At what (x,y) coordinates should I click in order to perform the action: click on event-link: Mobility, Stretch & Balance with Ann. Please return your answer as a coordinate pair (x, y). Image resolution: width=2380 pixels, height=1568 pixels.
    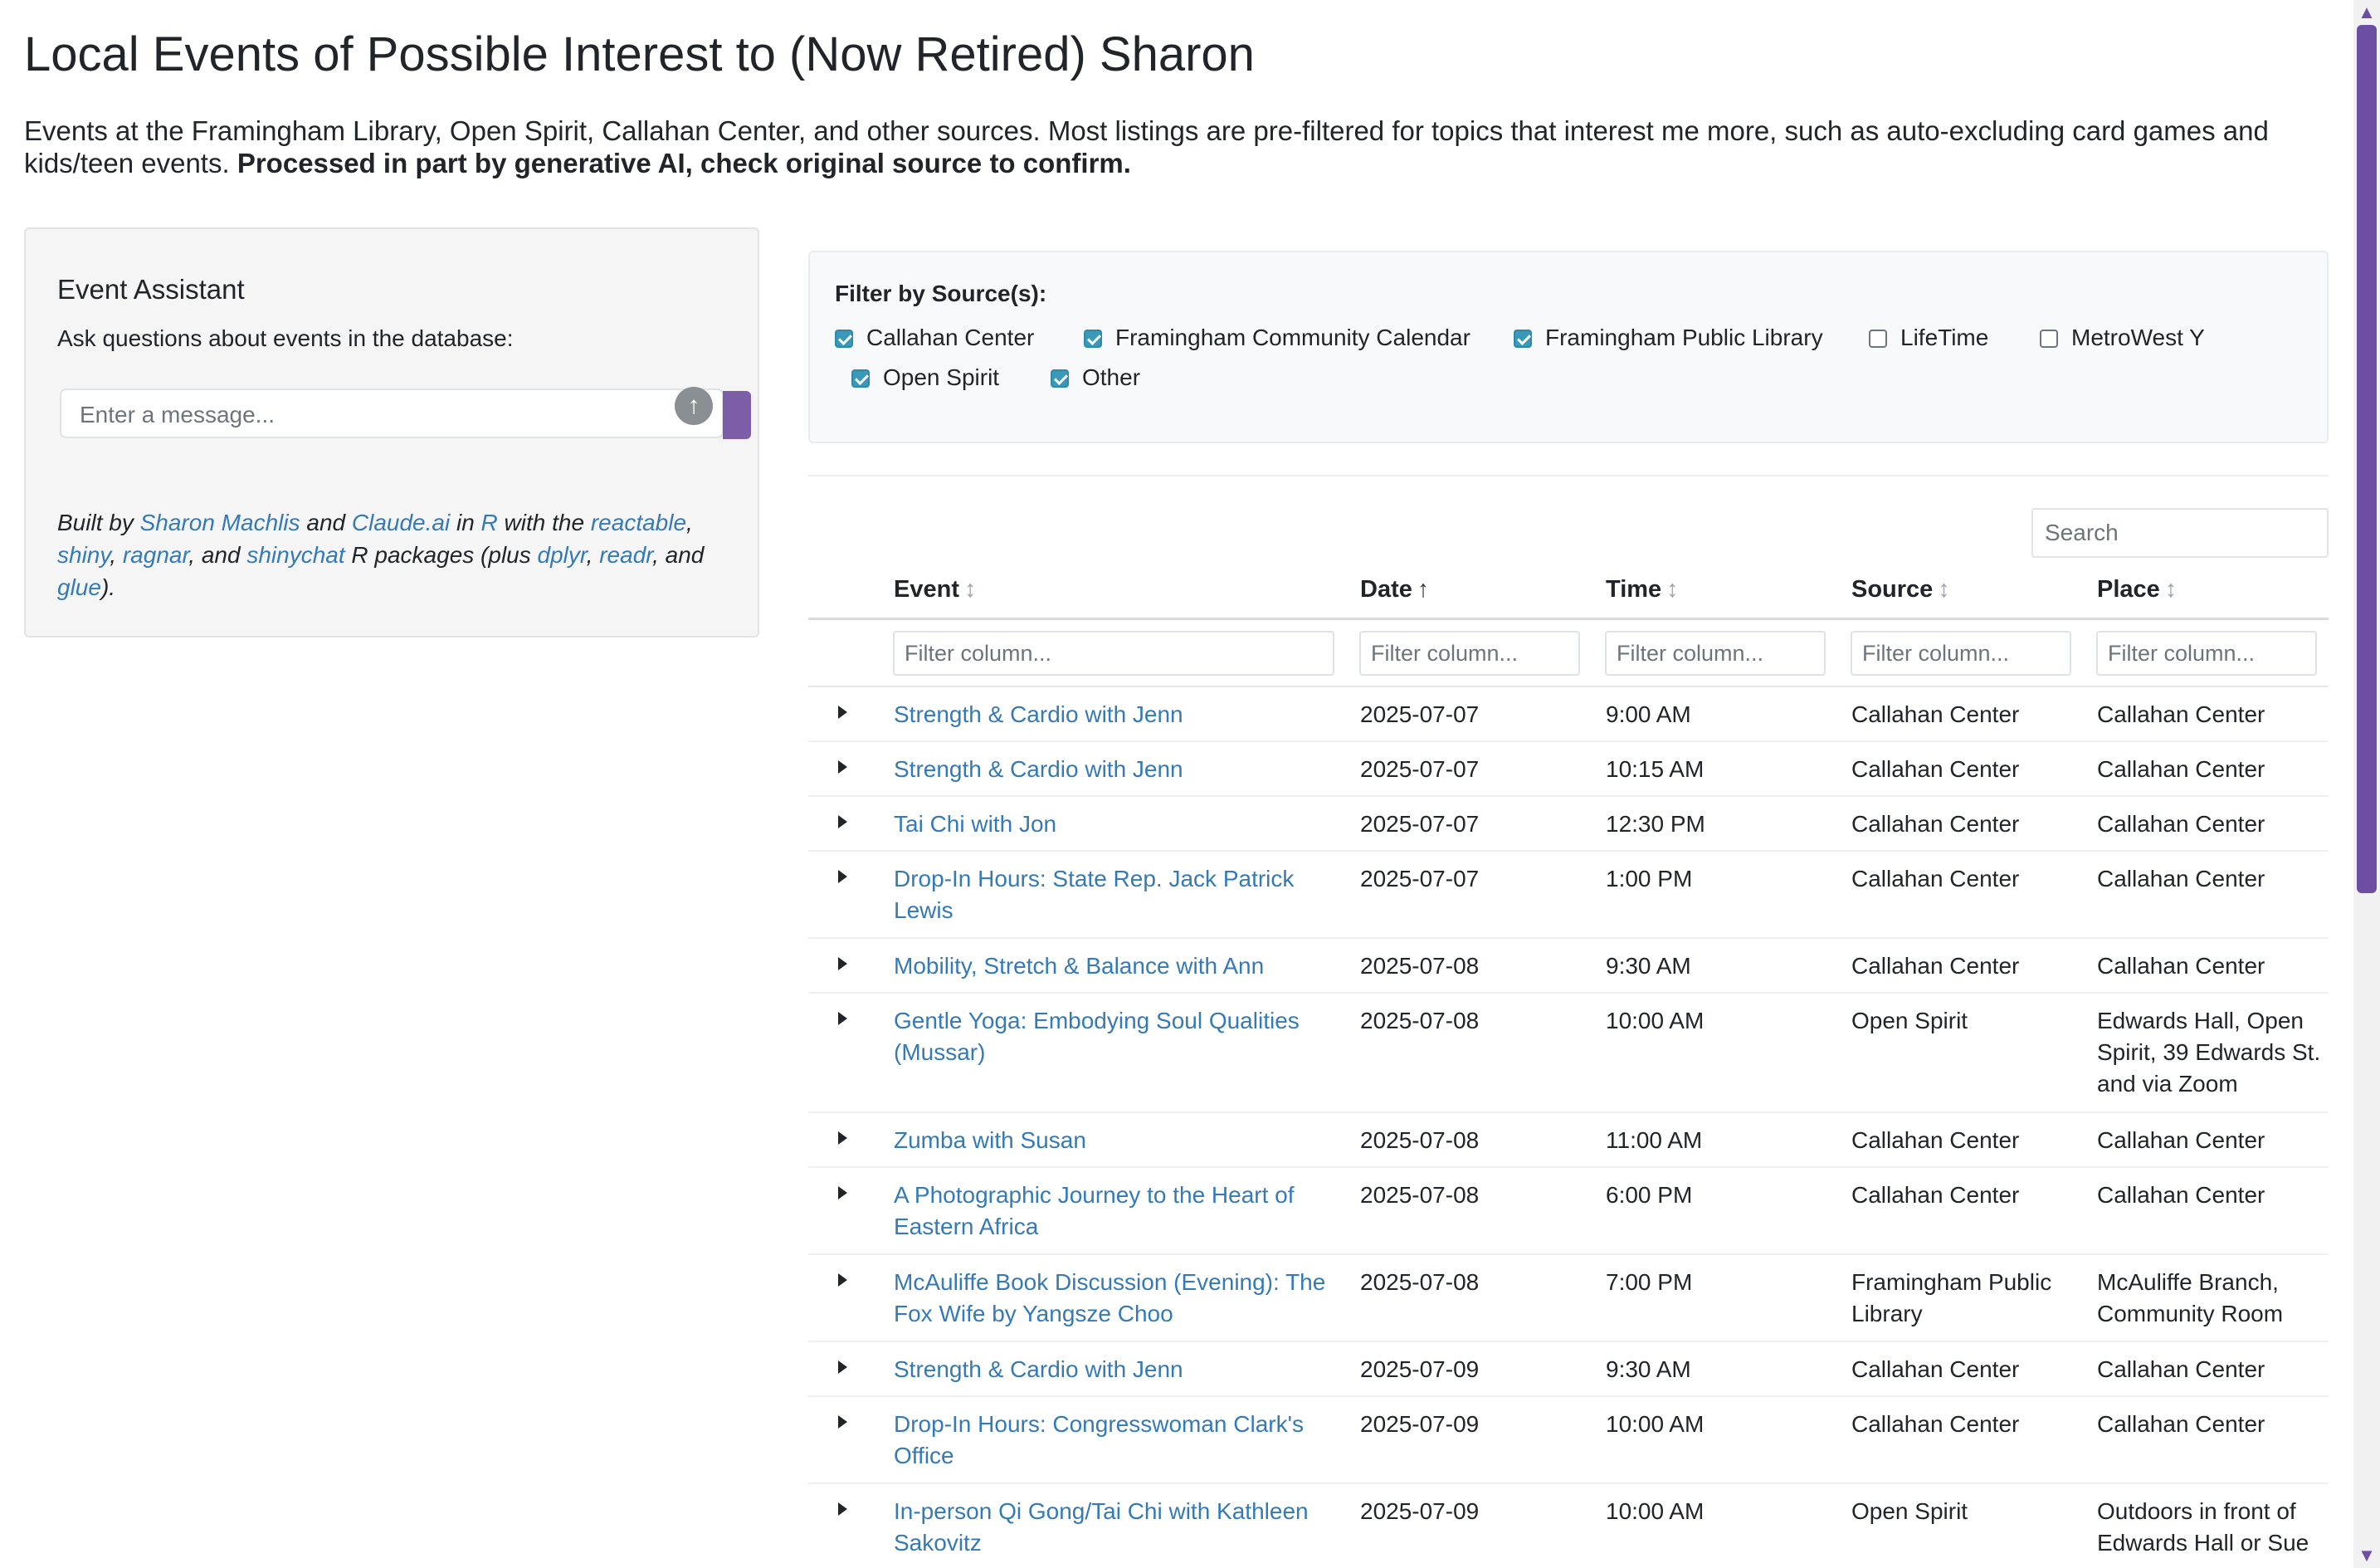
    Looking at the image, I should click on (1118, 966).